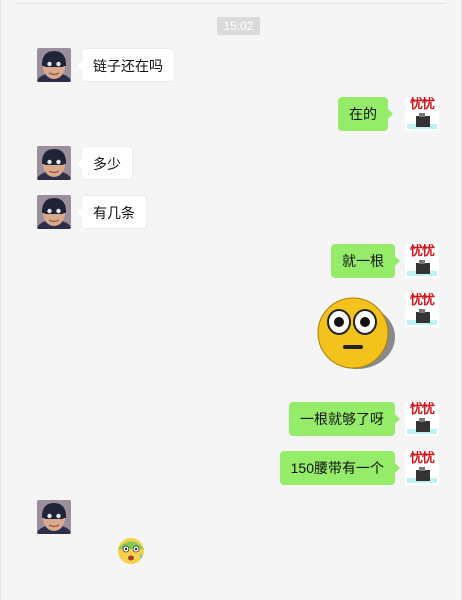 The height and width of the screenshot is (600, 462). I want to click on message-bubble: 一根就够了呀, so click(344, 419).